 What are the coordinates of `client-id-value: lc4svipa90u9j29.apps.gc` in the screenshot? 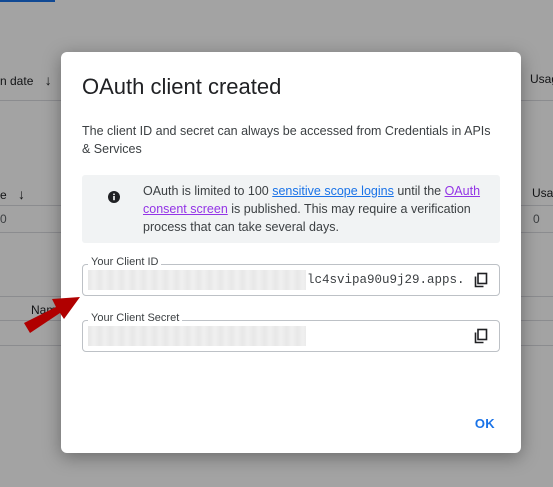 It's located at (384, 280).